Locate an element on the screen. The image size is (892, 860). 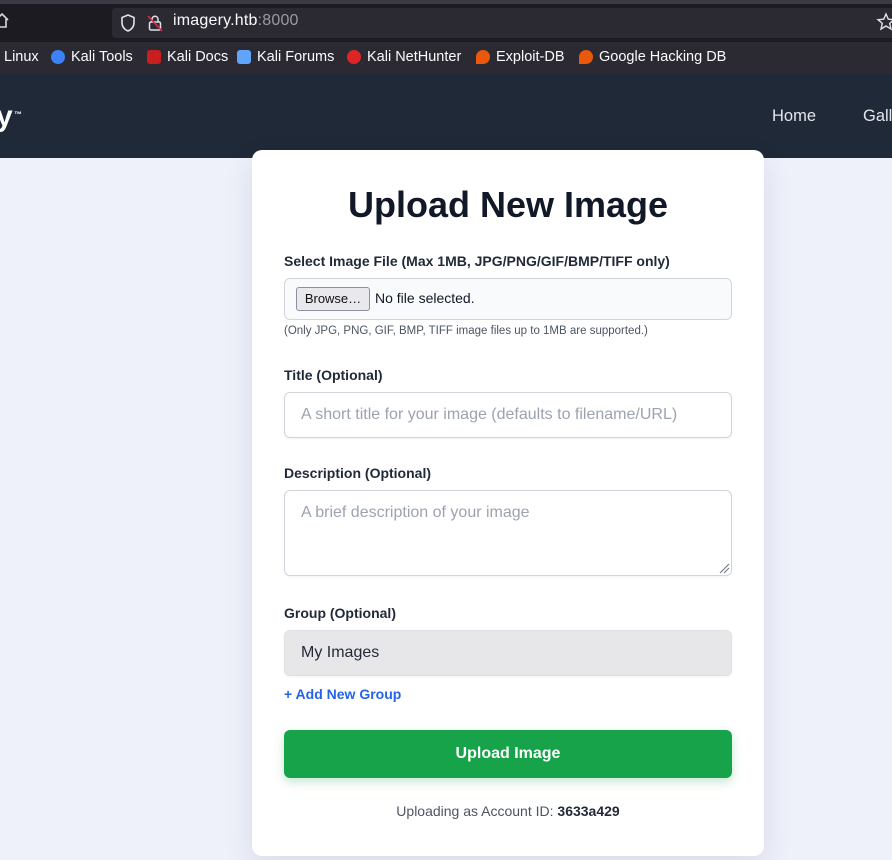
bookmark-kali-tools: Kali Tools is located at coordinates (92, 57).